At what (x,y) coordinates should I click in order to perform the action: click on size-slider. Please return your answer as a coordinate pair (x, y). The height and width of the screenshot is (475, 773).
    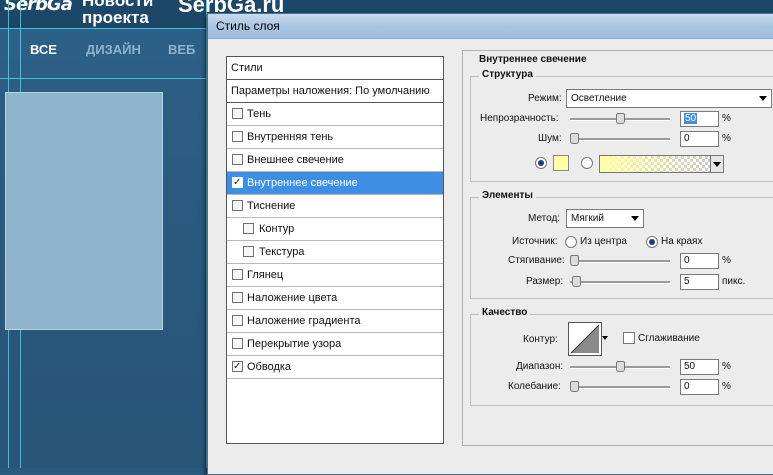
    Looking at the image, I should click on (620, 282).